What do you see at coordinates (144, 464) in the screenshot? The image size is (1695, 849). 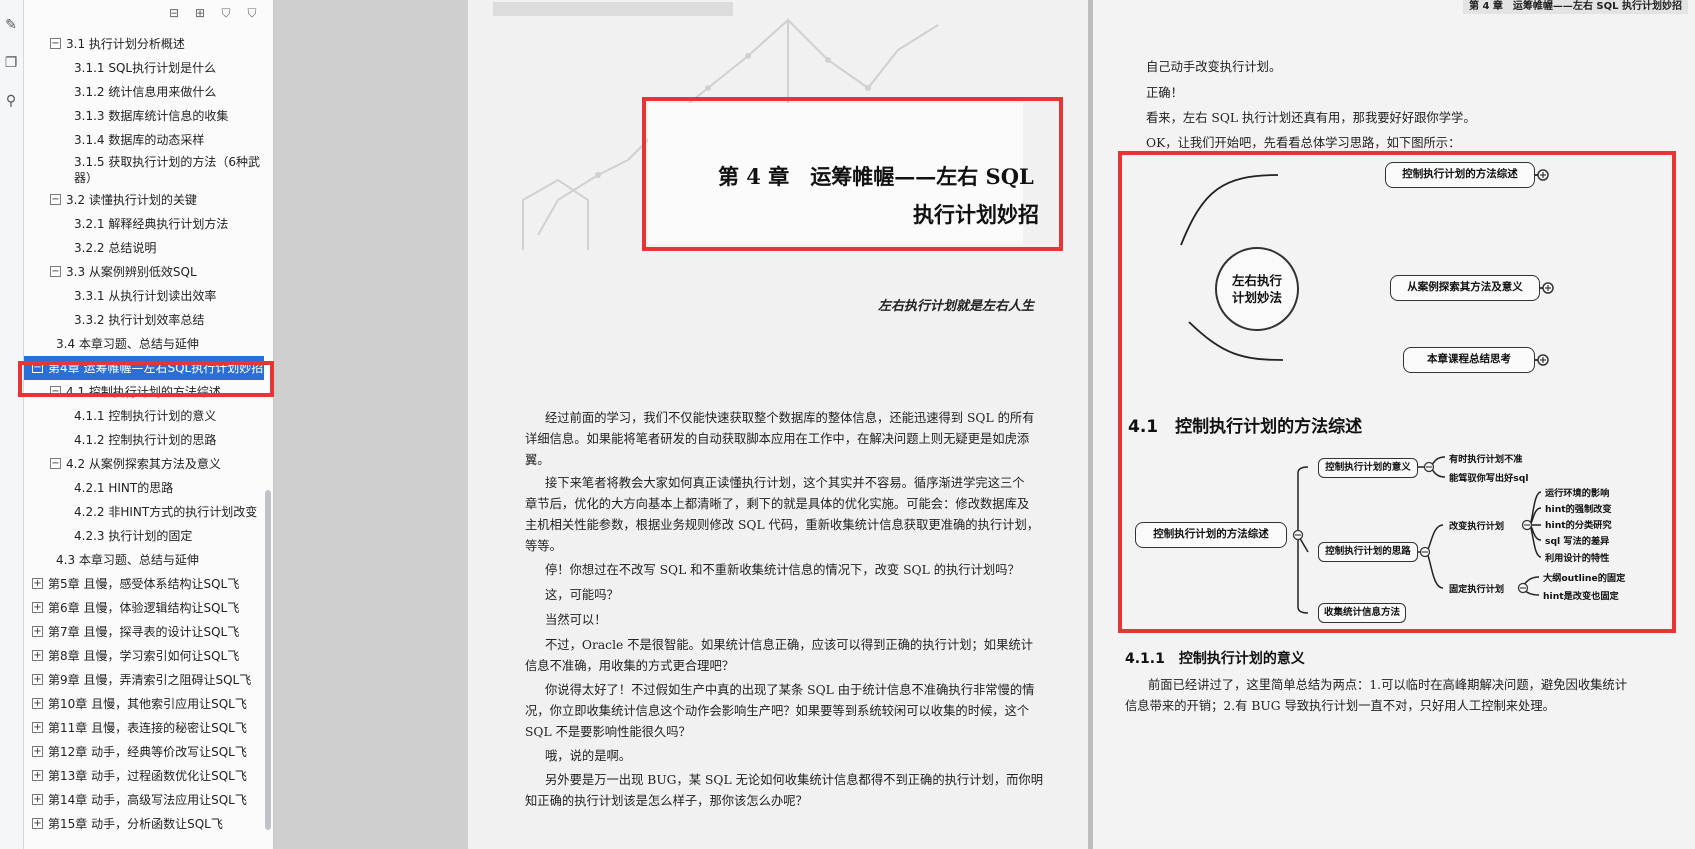 I see `bookmark-item: −4.2 从案例探索其方法及意义` at bounding box center [144, 464].